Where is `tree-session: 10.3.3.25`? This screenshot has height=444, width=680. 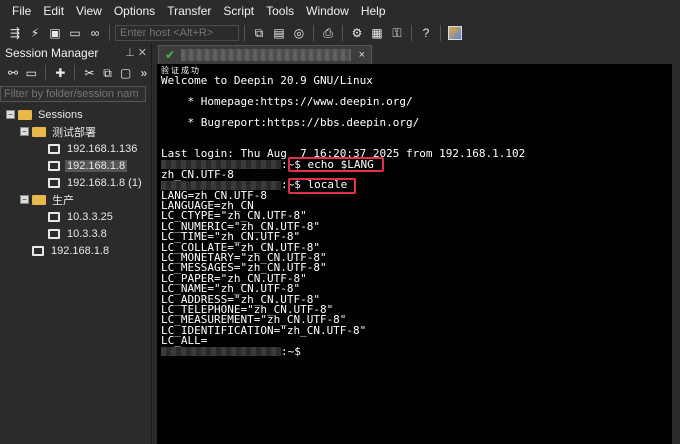 tree-session: 10.3.3.25 is located at coordinates (75, 216).